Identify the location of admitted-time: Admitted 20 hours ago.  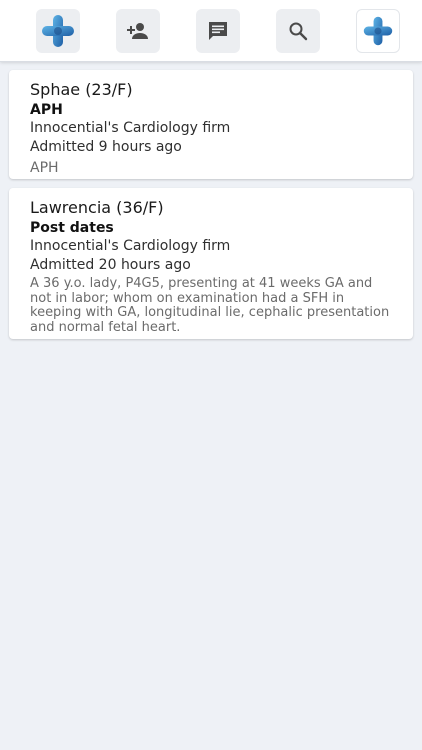
(110, 265).